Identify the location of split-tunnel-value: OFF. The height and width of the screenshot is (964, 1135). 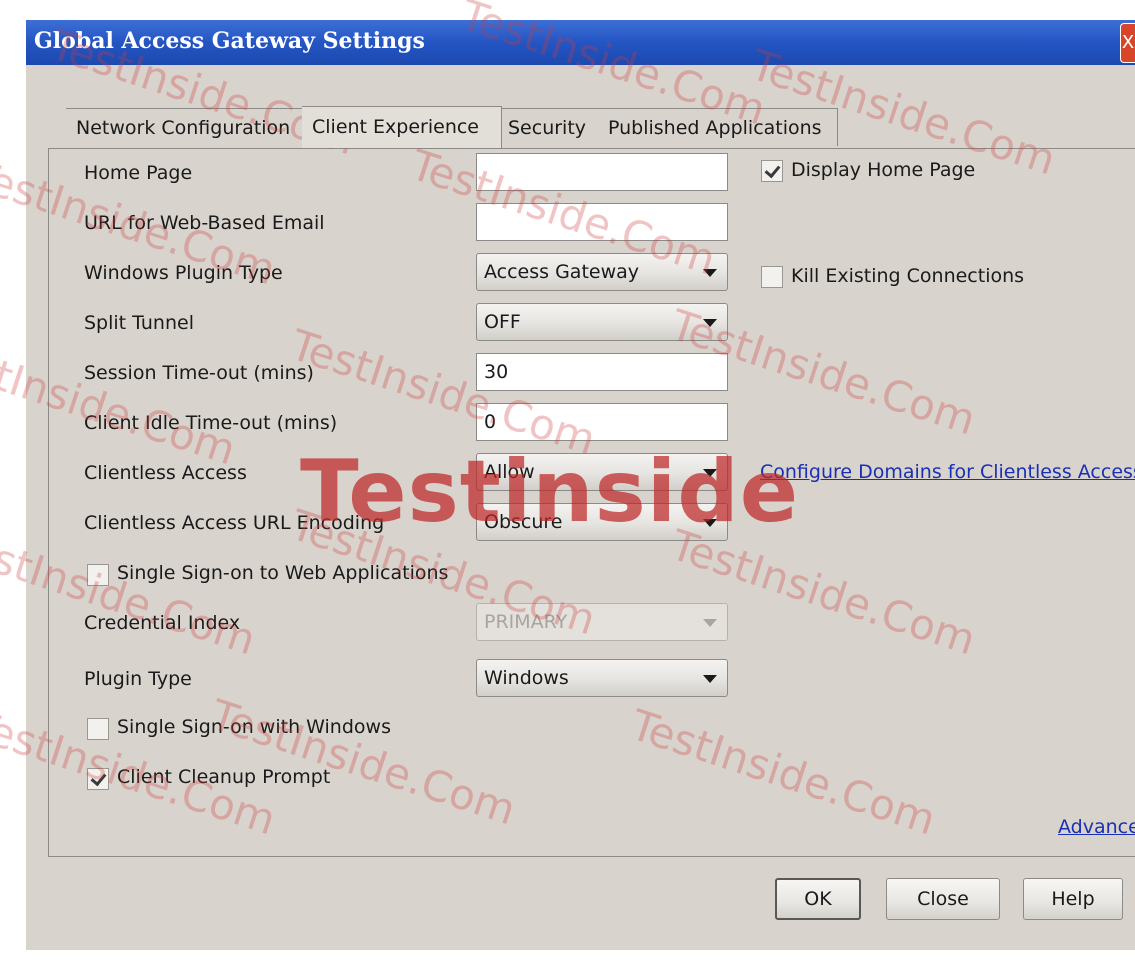
(502, 322).